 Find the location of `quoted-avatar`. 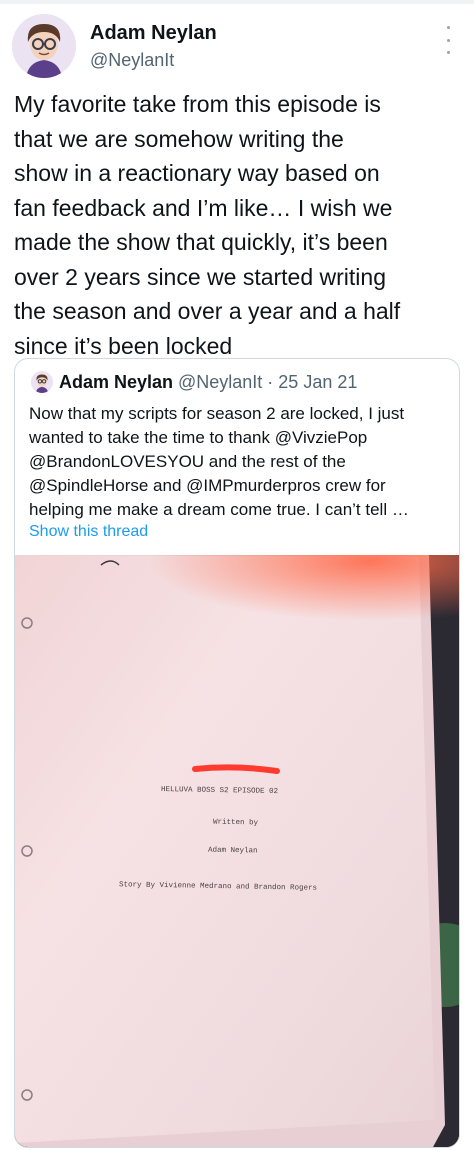

quoted-avatar is located at coordinates (42, 382).